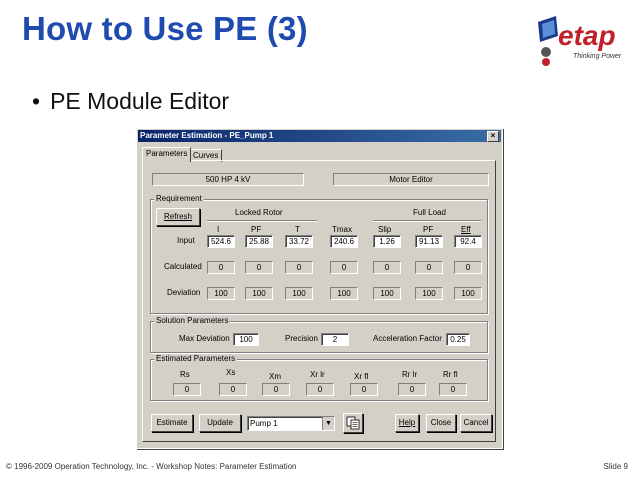 Image resolution: width=638 pixels, height=478 pixels. Describe the element at coordinates (361, 376) in the screenshot. I see `est-header-xr-fl: Xr fl` at that location.